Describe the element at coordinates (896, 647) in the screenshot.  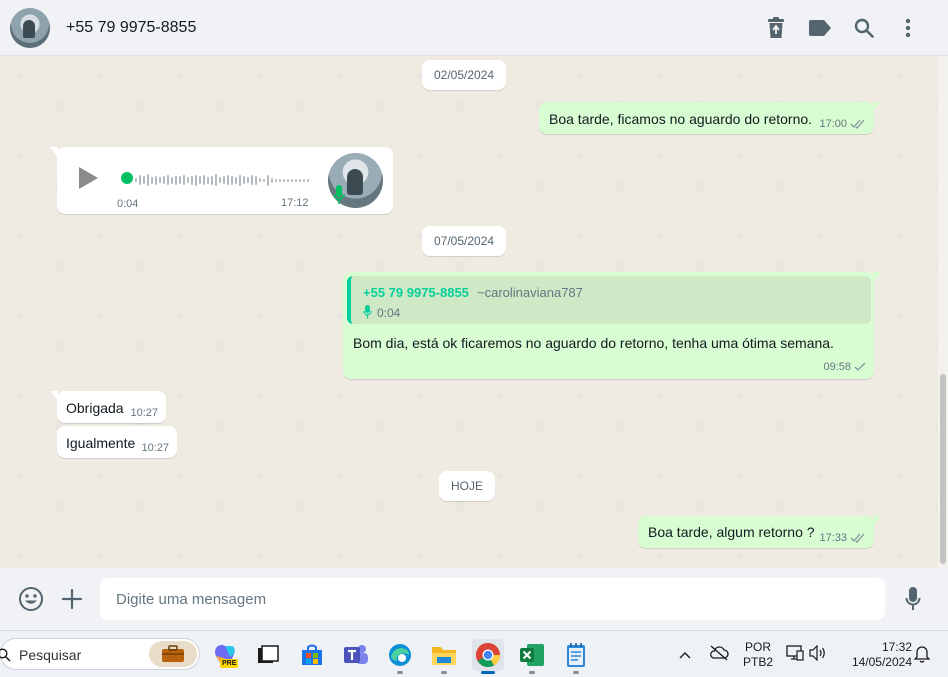
I see `clock-time: 17:32` at that location.